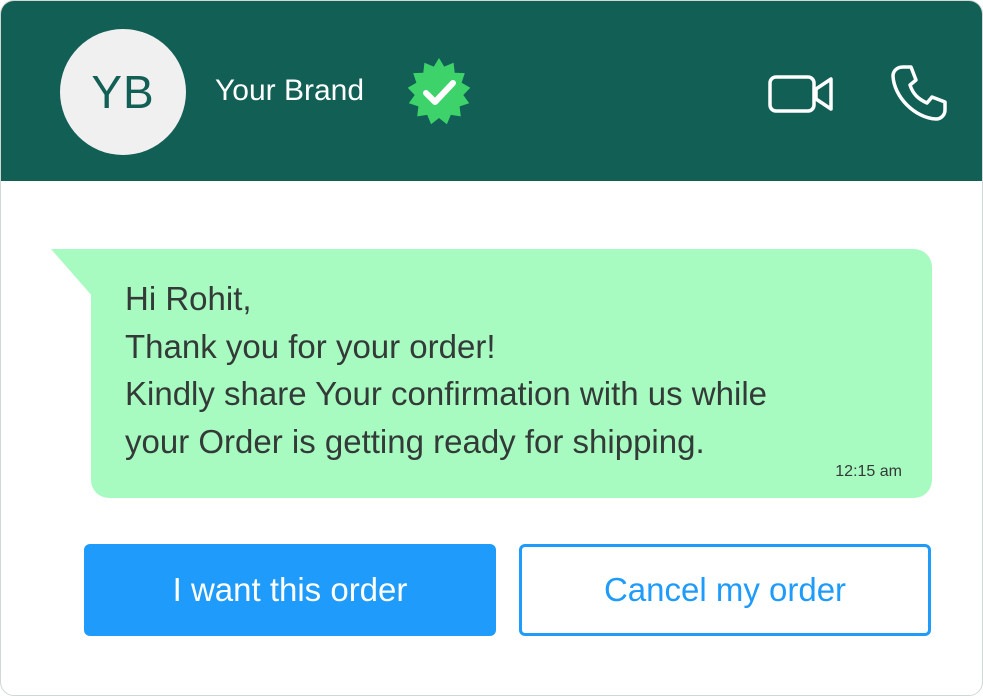 The width and height of the screenshot is (983, 696). I want to click on phone-icon, so click(919, 93).